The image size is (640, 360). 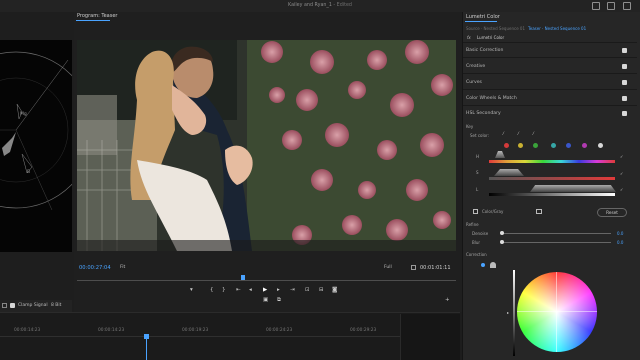 I want to click on playhead-timecode: 00:00:27:04, so click(x=95, y=268).